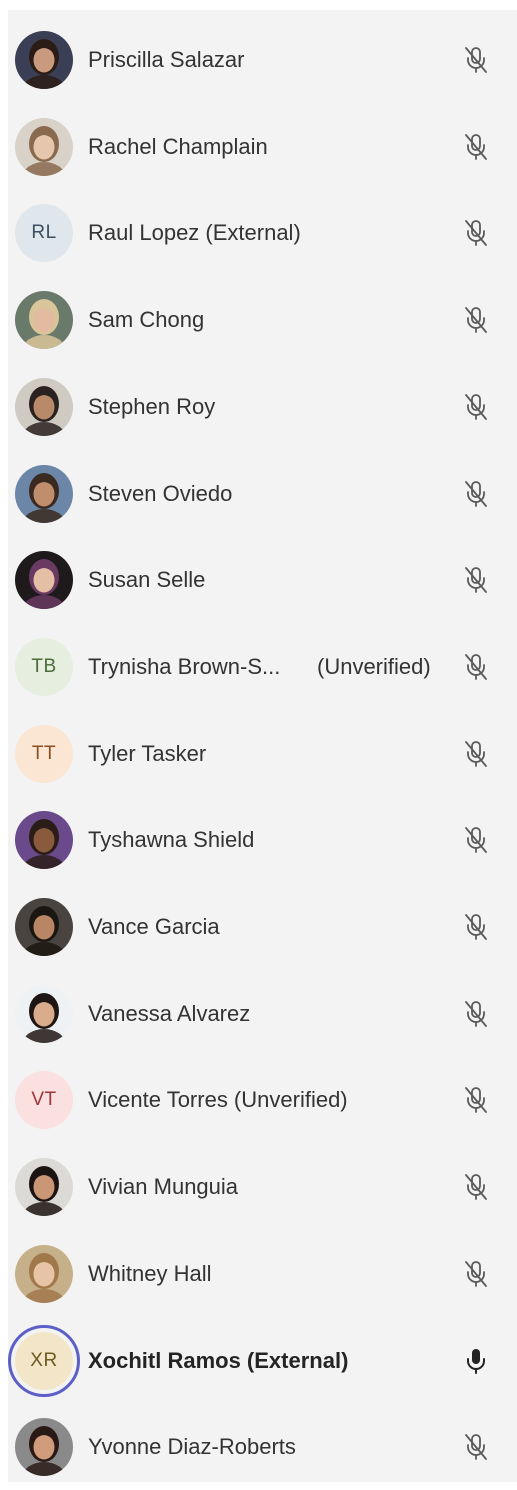  I want to click on participant-name: Rachel Champlain, so click(178, 146).